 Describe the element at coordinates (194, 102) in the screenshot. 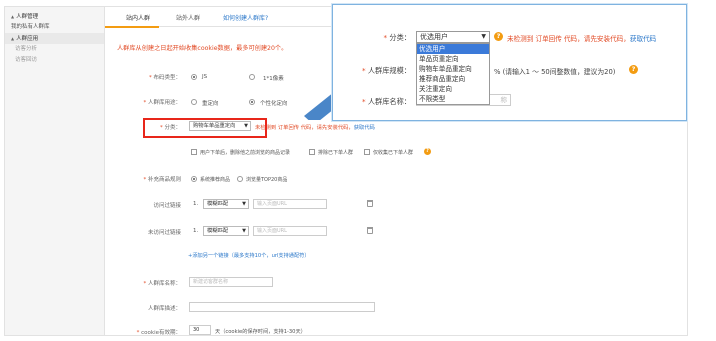

I see `usage-retarget-radio` at that location.